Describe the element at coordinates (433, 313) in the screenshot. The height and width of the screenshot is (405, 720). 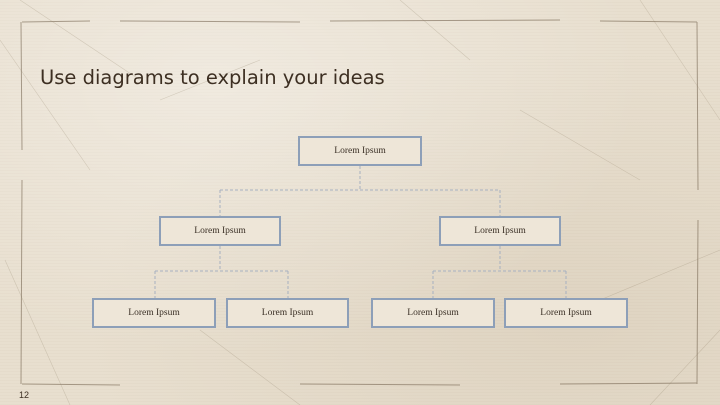
I see `node-right-leaf-1: Lorem Ipsum` at that location.